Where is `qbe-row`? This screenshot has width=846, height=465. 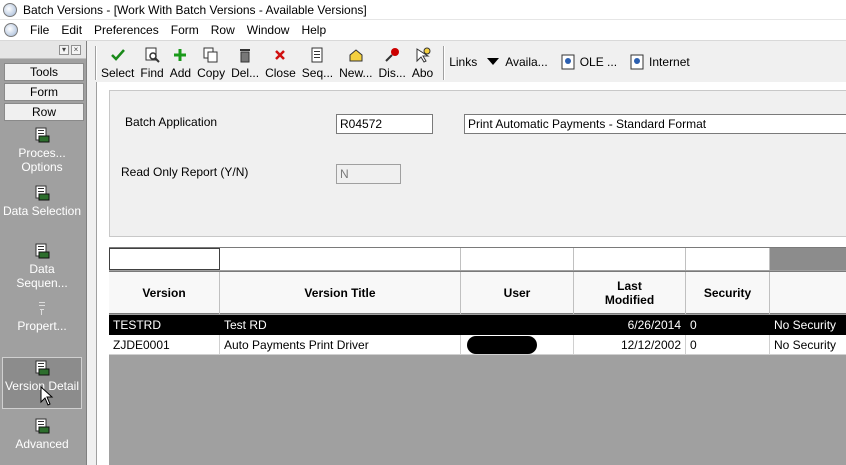 qbe-row is located at coordinates (477, 258).